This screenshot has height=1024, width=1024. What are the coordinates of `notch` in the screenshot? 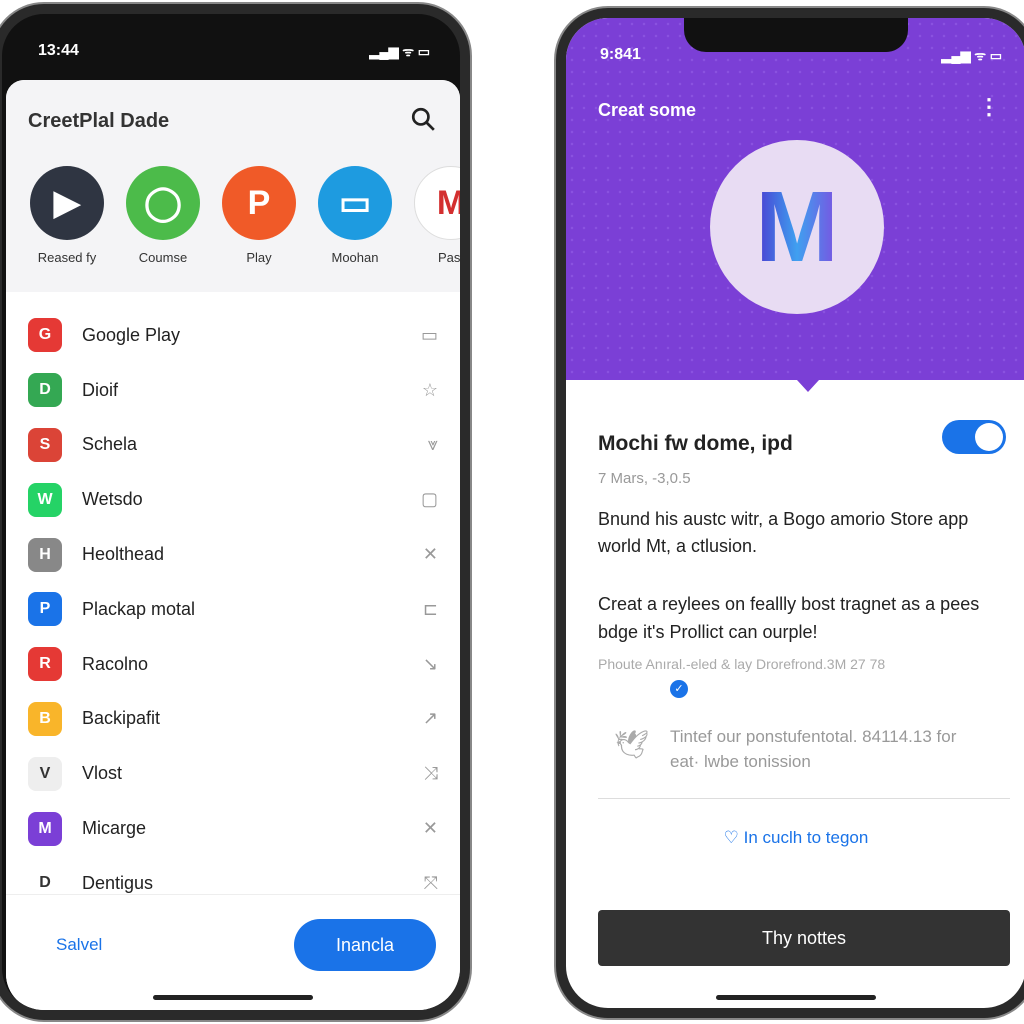 It's located at (796, 35).